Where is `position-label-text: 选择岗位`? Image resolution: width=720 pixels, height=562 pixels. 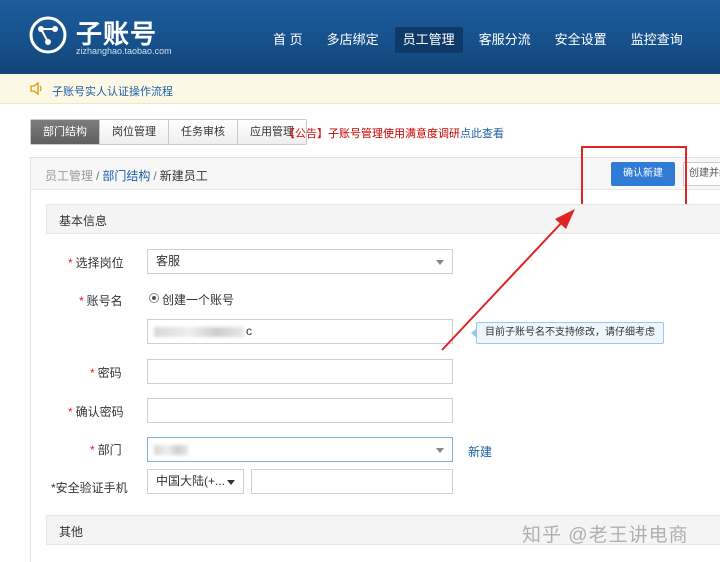 position-label-text: 选择岗位 is located at coordinates (99, 263).